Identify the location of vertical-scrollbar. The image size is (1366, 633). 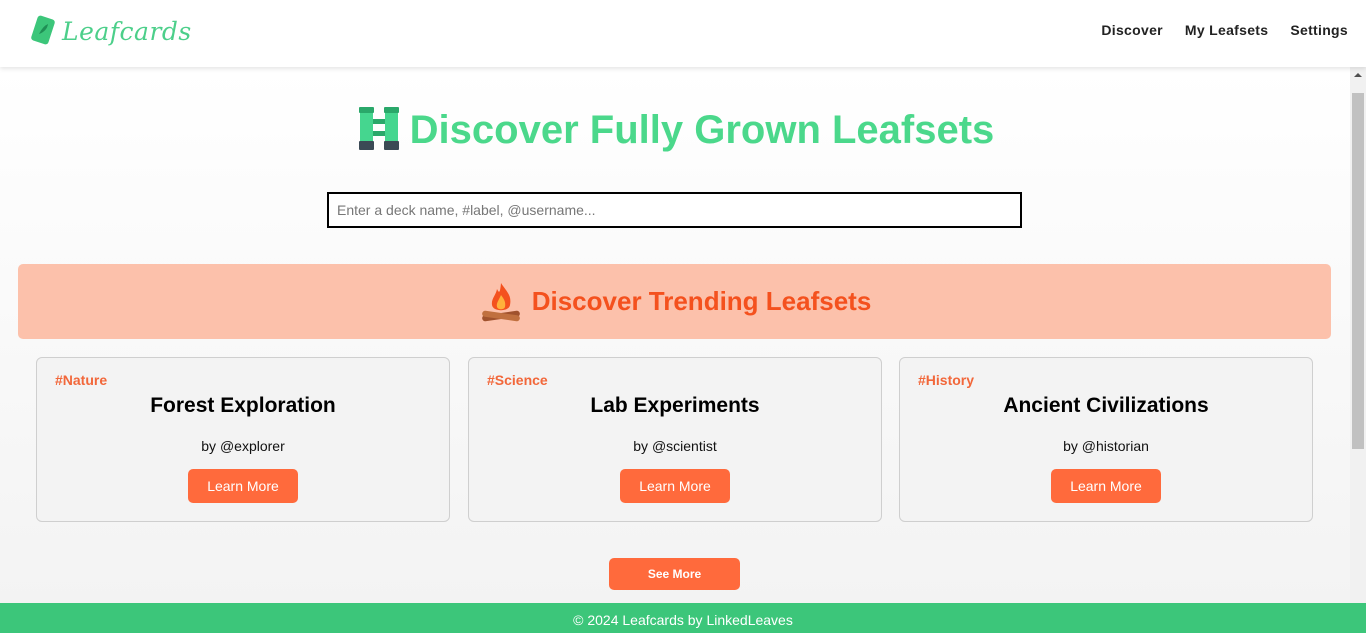
(1358, 335).